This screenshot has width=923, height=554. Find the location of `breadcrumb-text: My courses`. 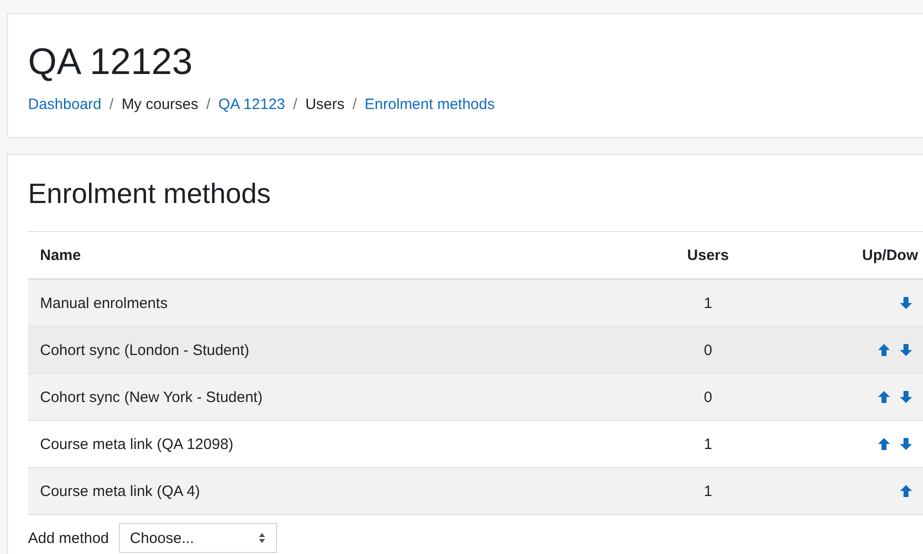

breadcrumb-text: My courses is located at coordinates (160, 104).